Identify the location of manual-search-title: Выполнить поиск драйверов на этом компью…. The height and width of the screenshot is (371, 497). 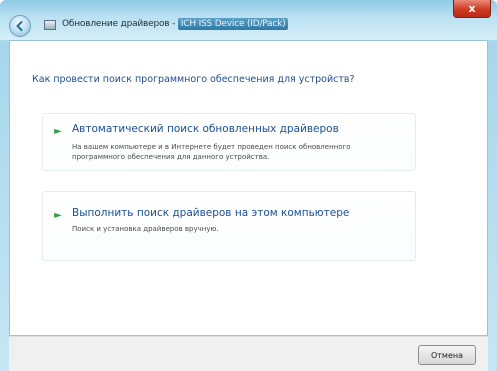
(211, 213).